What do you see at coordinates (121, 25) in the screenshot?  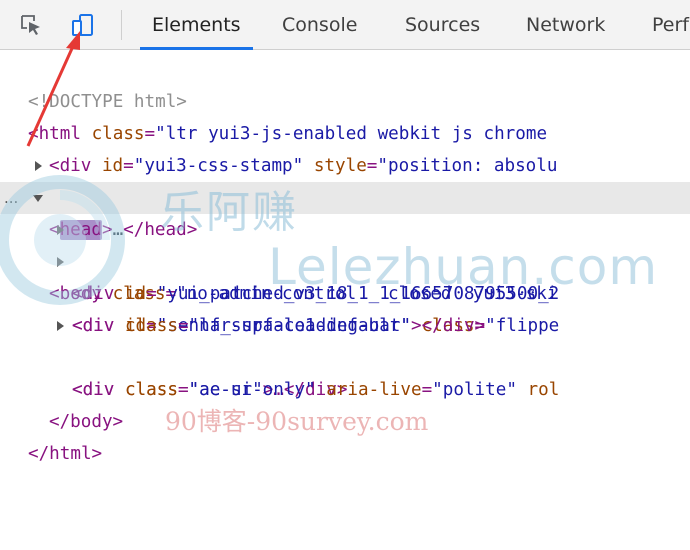 I see `toolbar-separator` at bounding box center [121, 25].